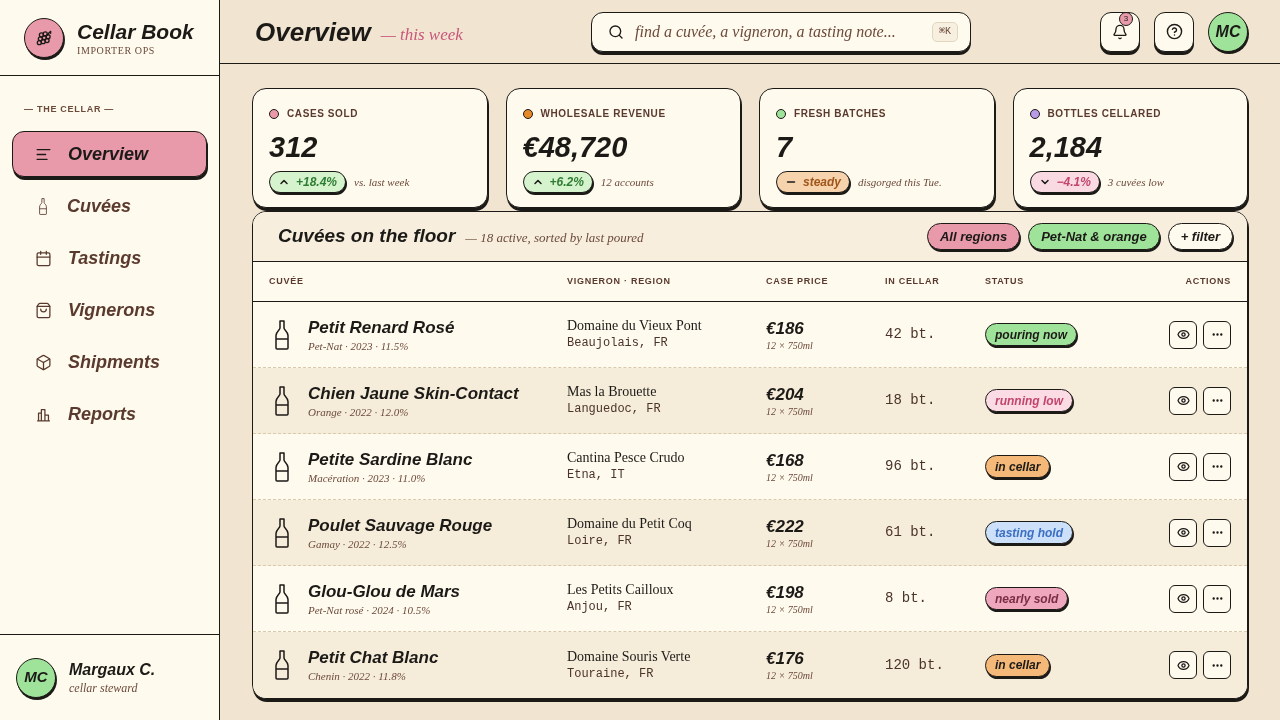 This screenshot has height=720, width=1280. I want to click on trend-badge: +6.2%, so click(557, 182).